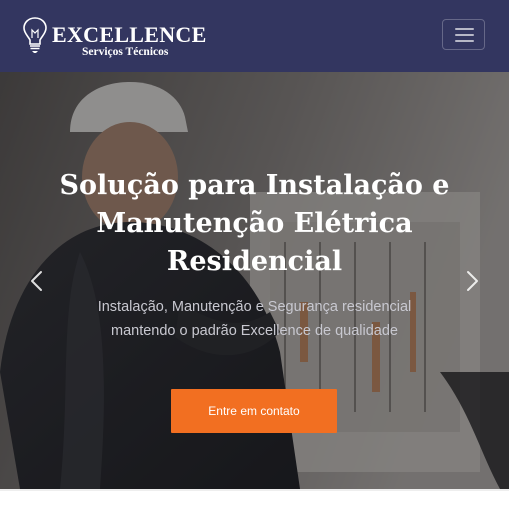 Image resolution: width=509 pixels, height=509 pixels. I want to click on contact-cta-button: Entre em contato, so click(254, 411).